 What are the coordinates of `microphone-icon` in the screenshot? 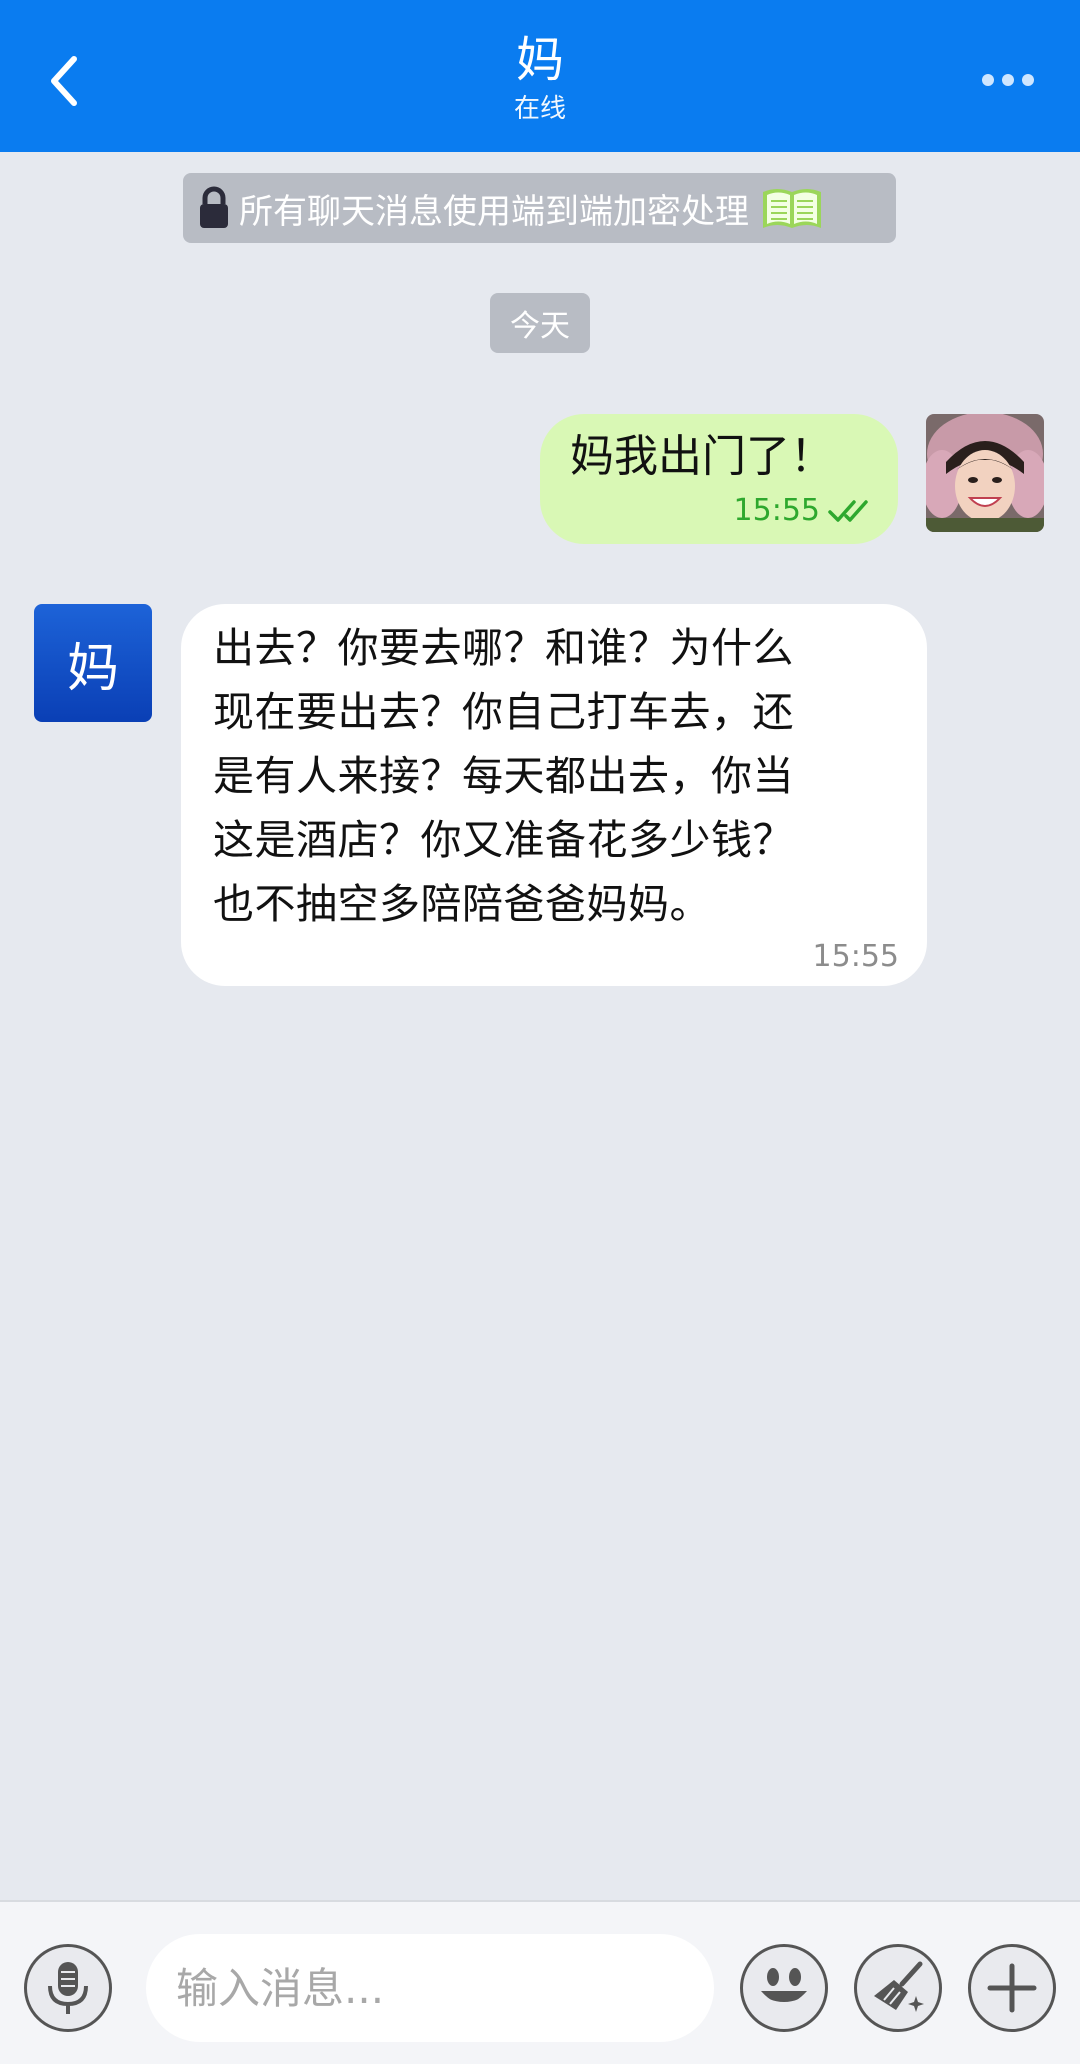 It's located at (68, 1988).